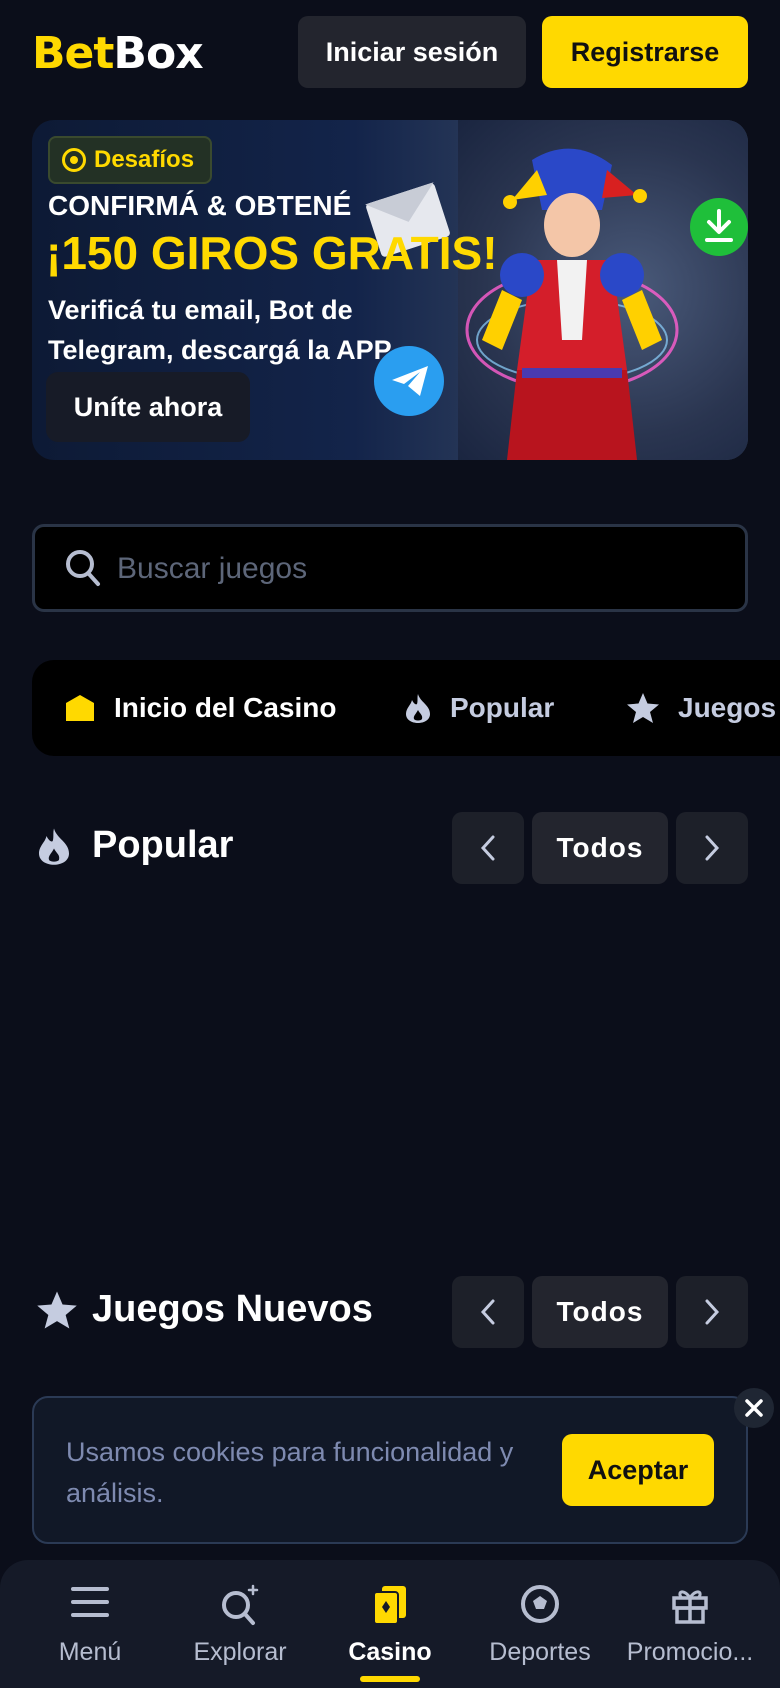  Describe the element at coordinates (389, 1605) in the screenshot. I see `casino-card-icon` at that location.